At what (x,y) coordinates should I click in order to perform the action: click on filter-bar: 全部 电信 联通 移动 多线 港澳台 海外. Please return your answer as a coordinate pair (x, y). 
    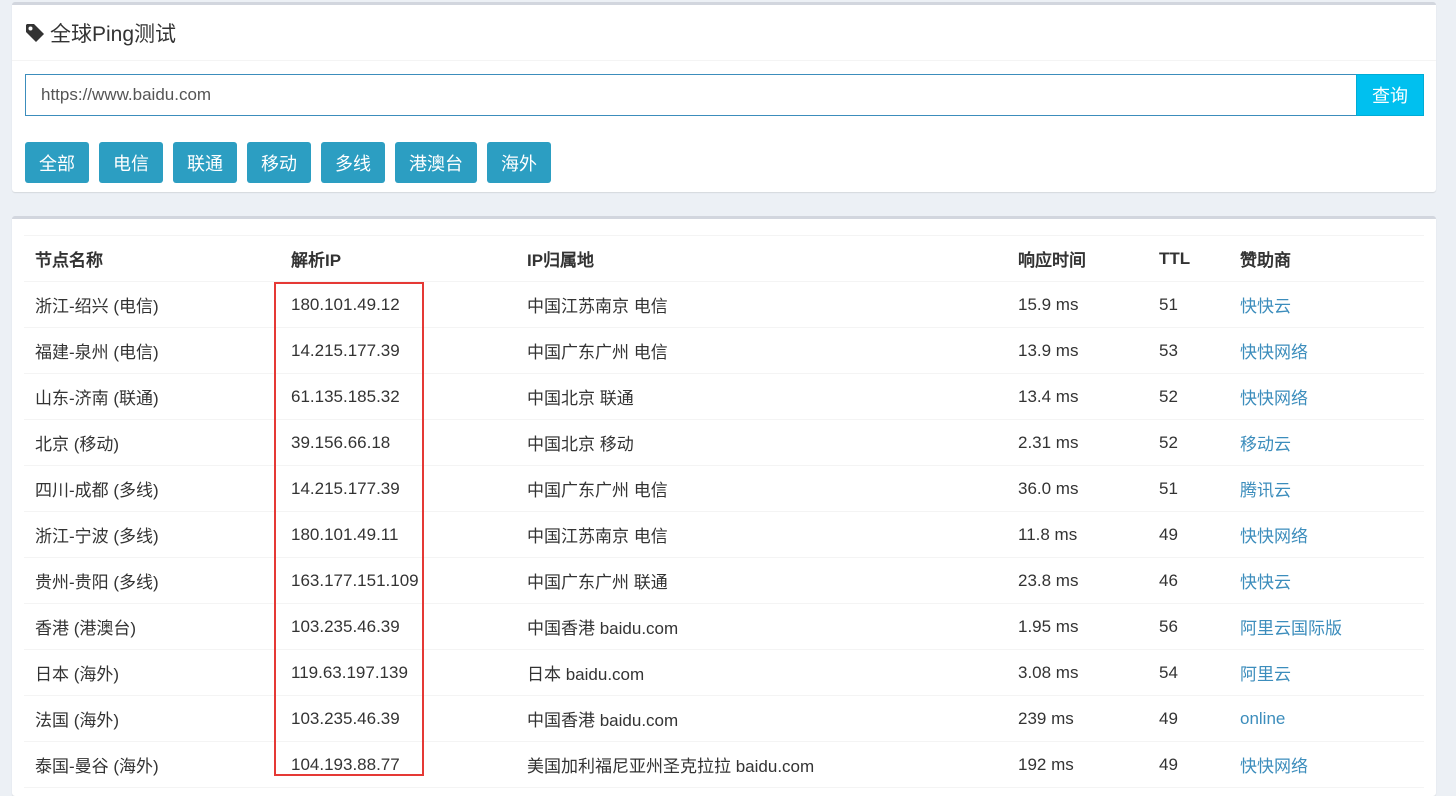
    Looking at the image, I should click on (293, 162).